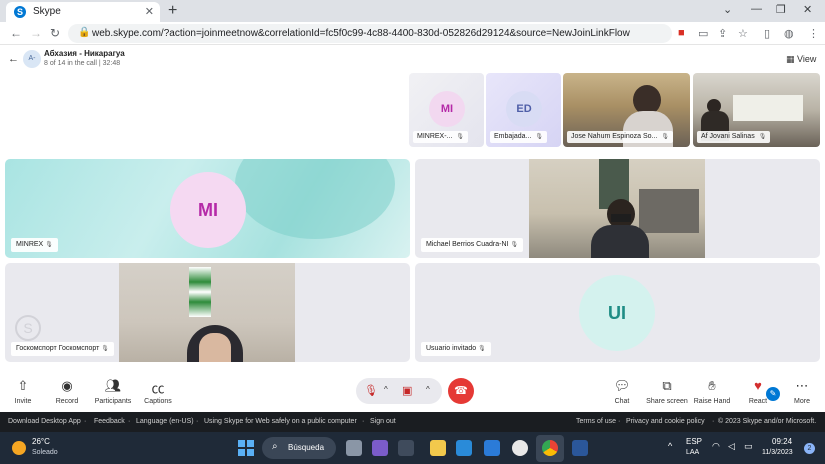 The width and height of the screenshot is (825, 464). Describe the element at coordinates (802, 391) in the screenshot. I see `more-button: ⋯ More` at that location.